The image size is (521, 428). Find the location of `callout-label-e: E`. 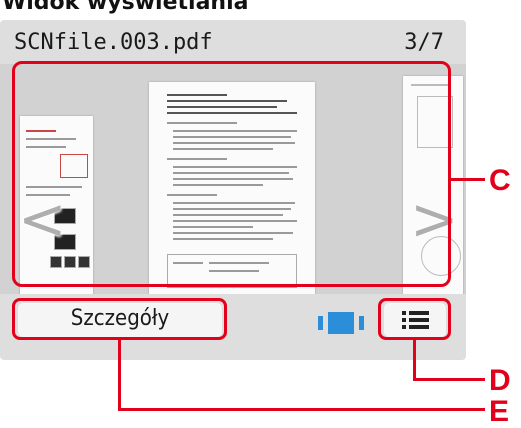

callout-label-e: E is located at coordinates (499, 411).